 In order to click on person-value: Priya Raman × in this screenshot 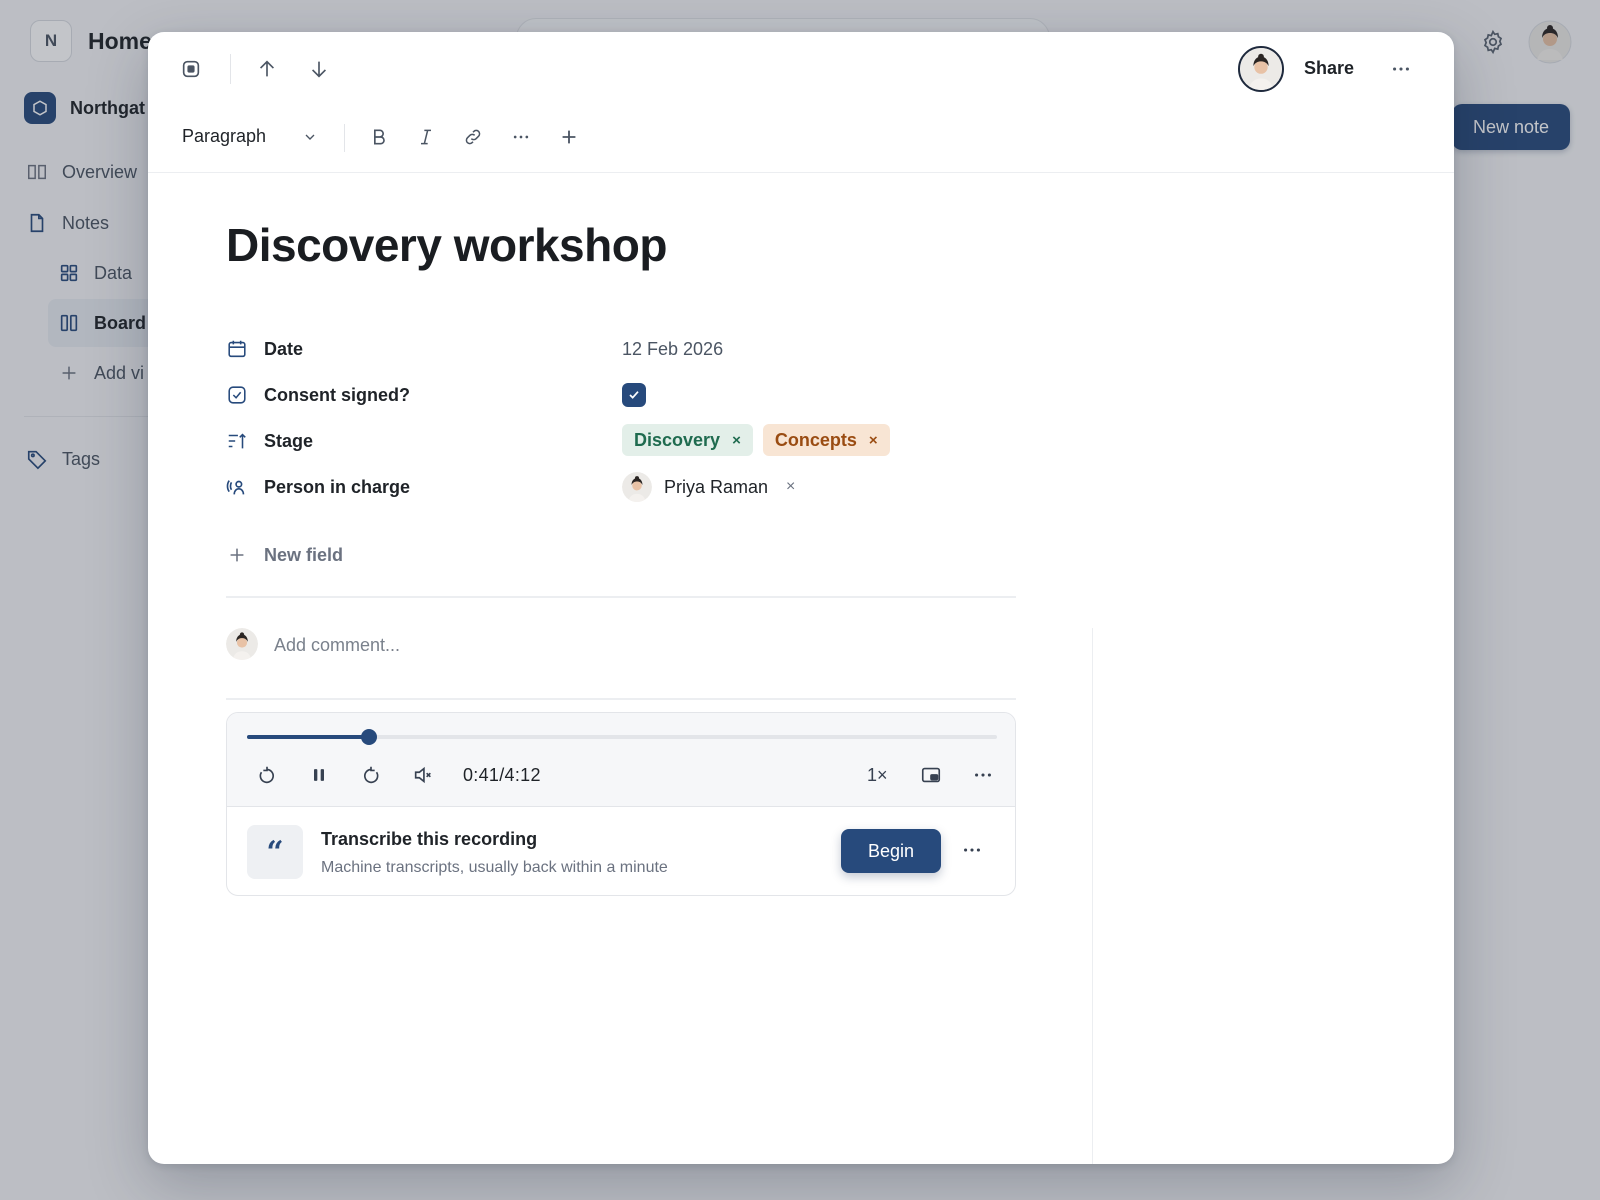, I will do `click(708, 487)`.